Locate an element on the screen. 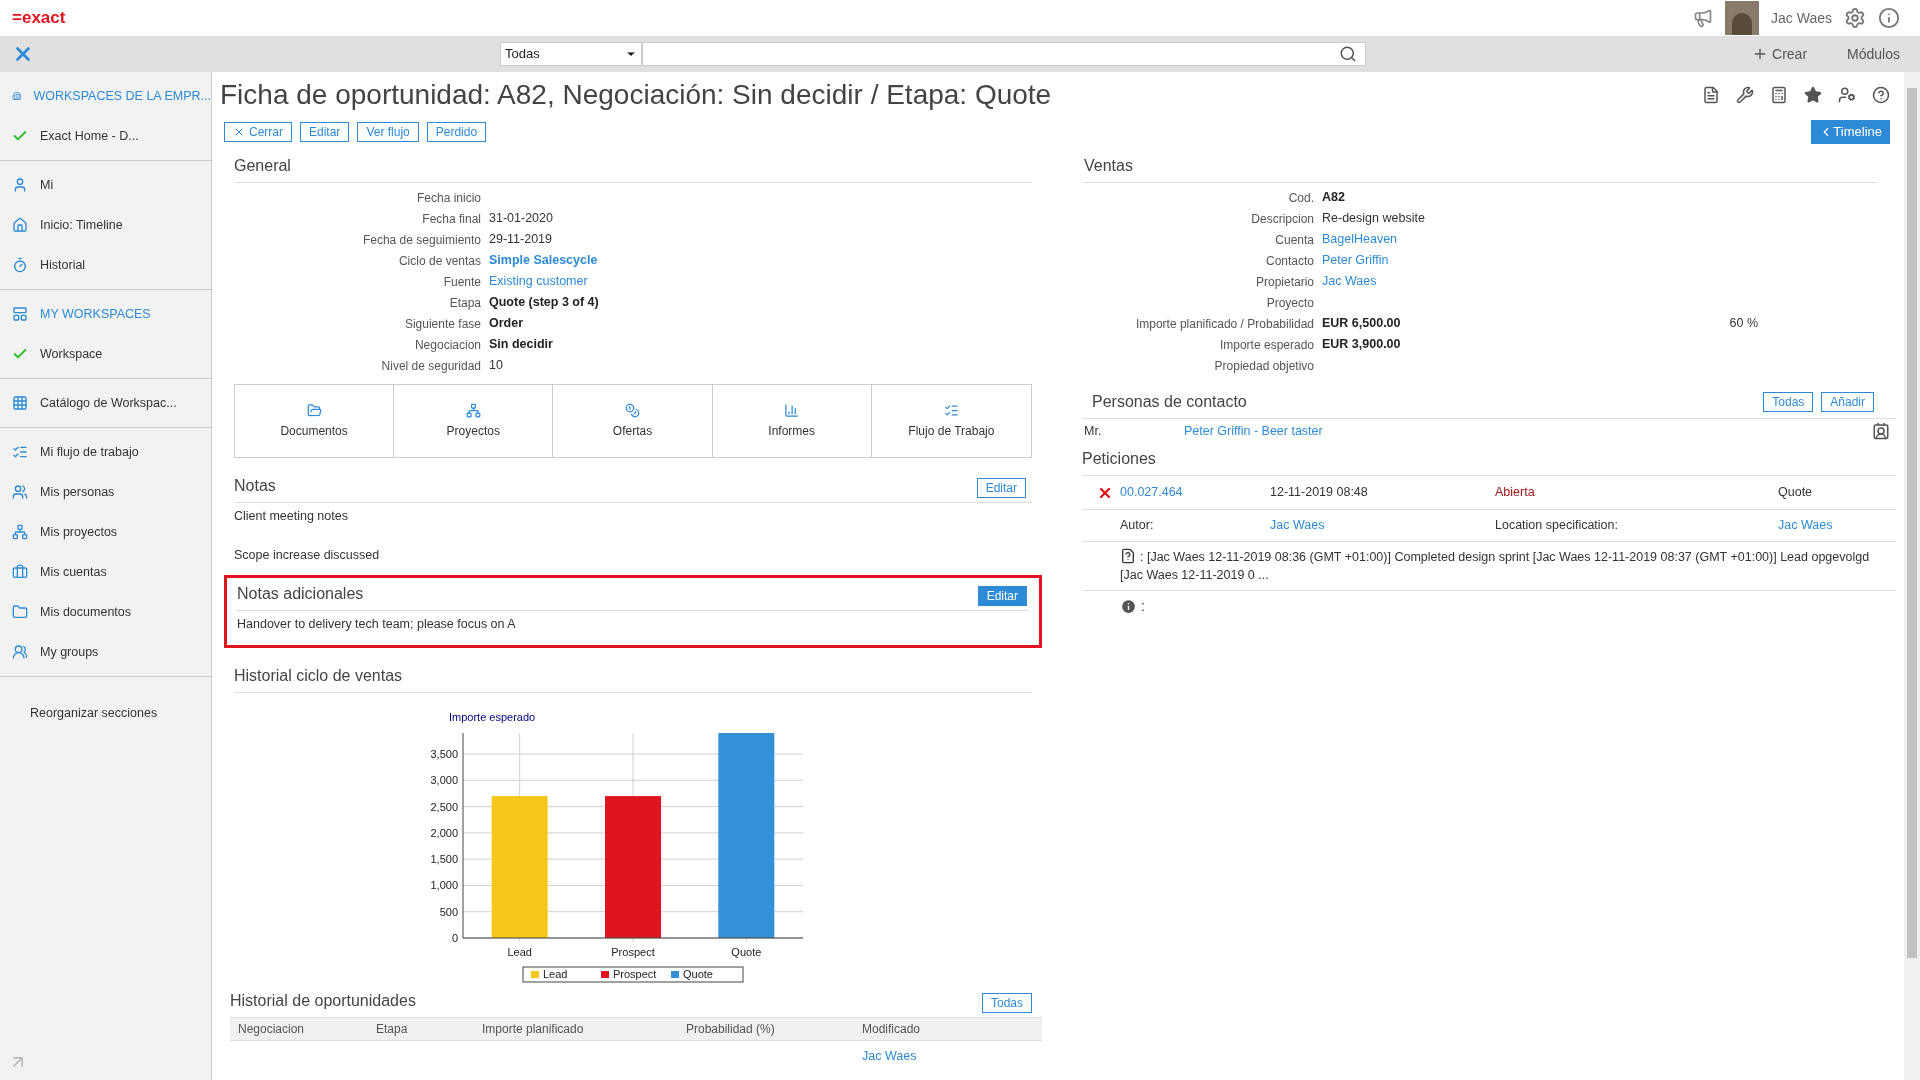  field-label: Contacto is located at coordinates (1289, 261).